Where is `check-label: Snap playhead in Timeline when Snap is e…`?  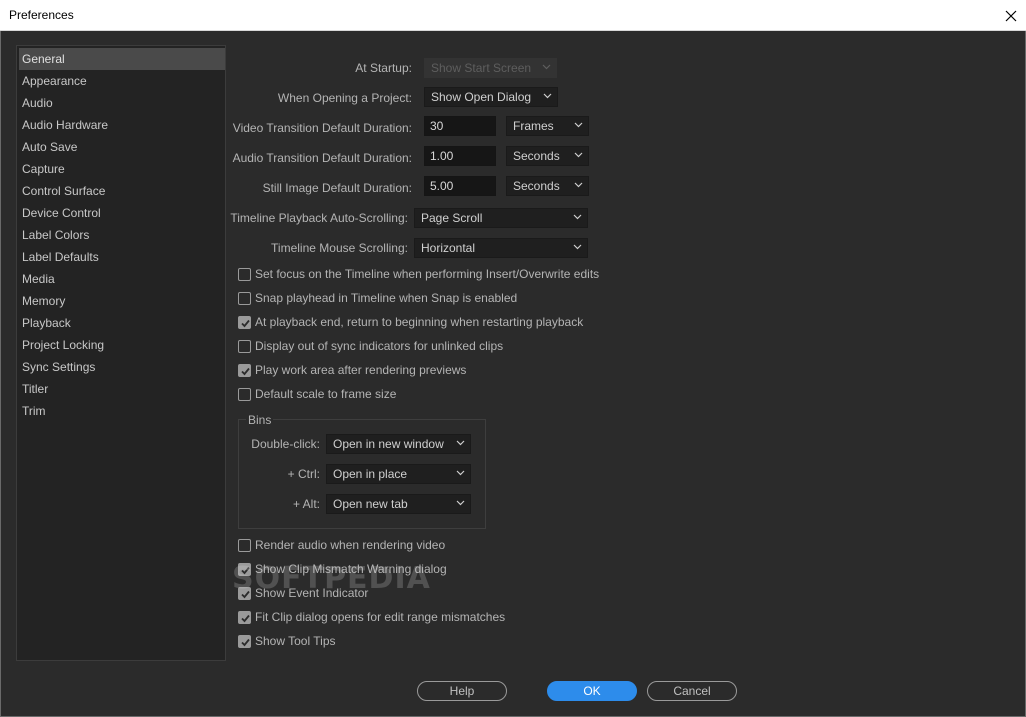
check-label: Snap playhead in Timeline when Snap is e… is located at coordinates (386, 298).